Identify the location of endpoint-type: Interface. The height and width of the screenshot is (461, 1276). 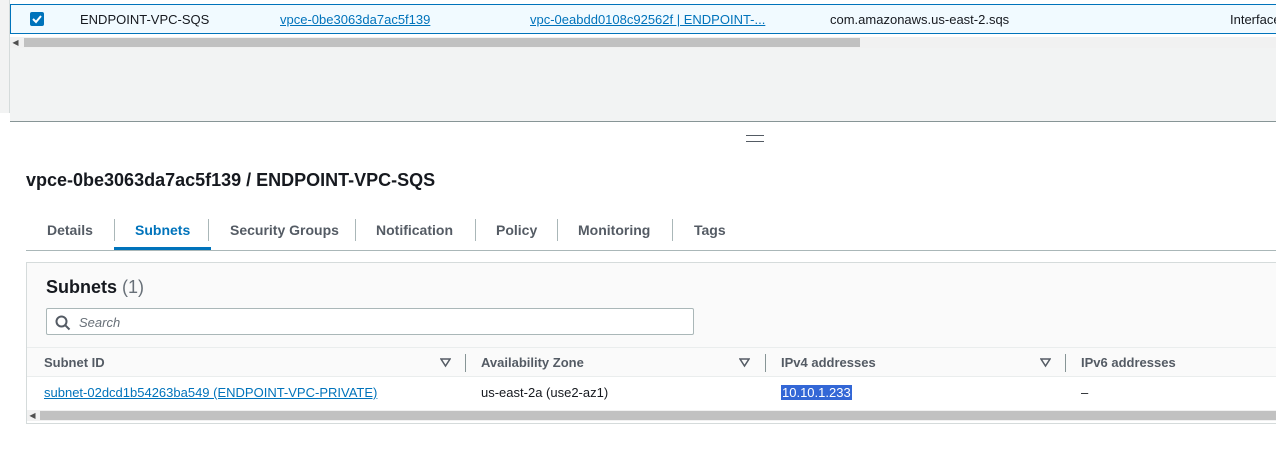
(1253, 19).